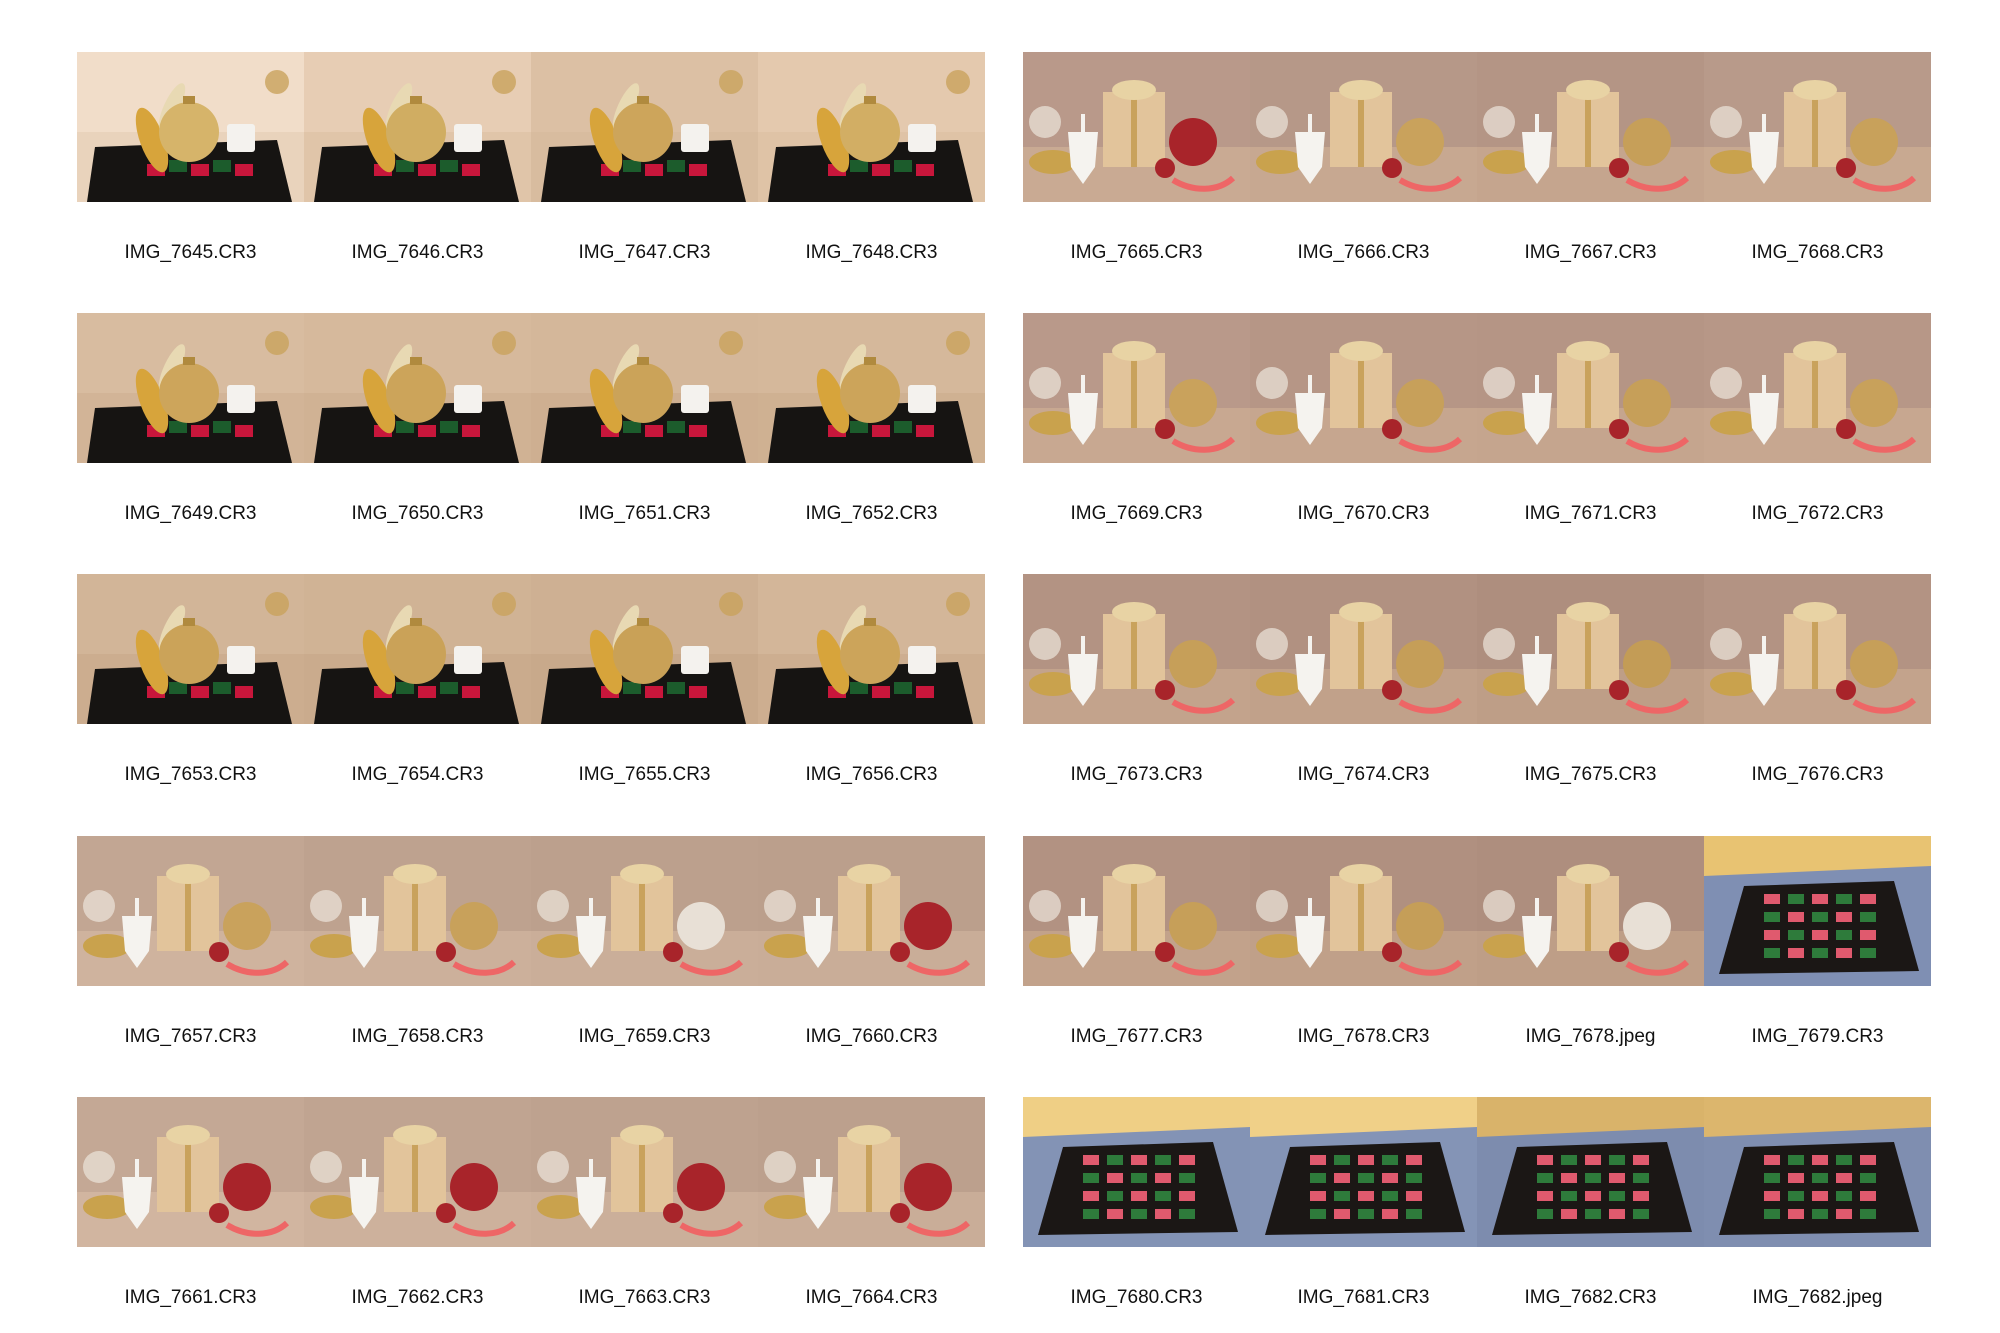 This screenshot has height=1333, width=2000. Describe the element at coordinates (417, 252) in the screenshot. I see `filename-label: IMG_7646.CR3` at that location.